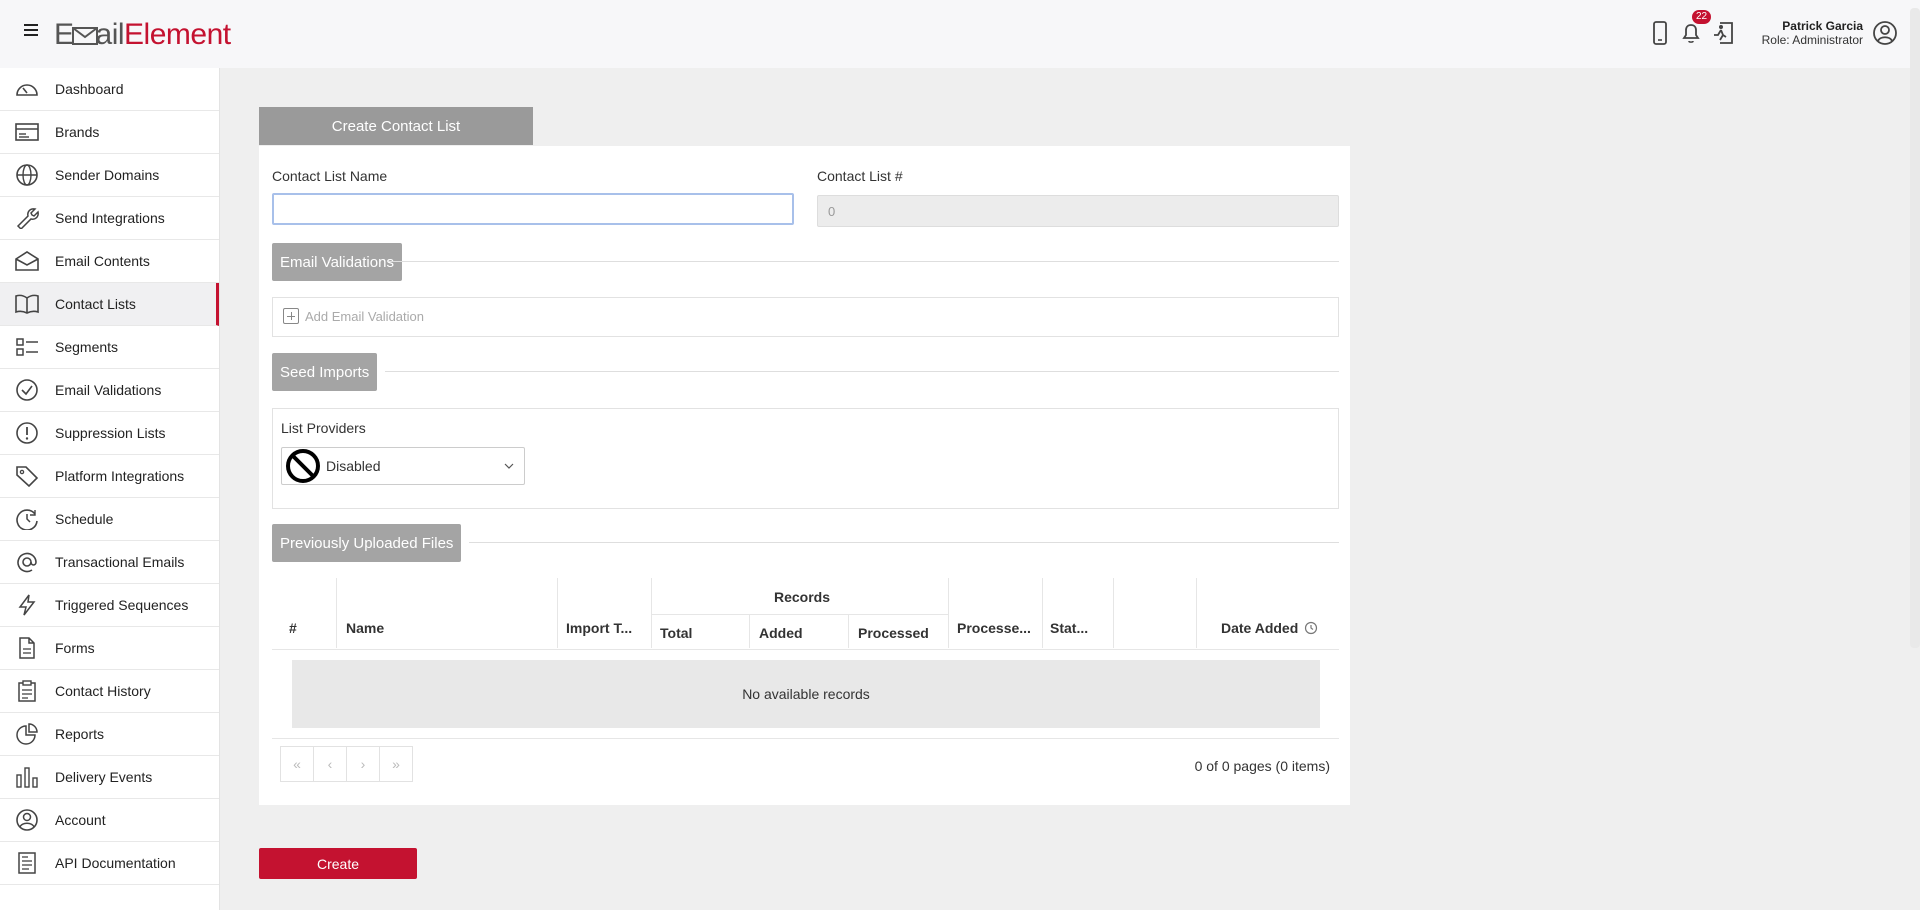 The height and width of the screenshot is (910, 1920). I want to click on sidebar-item-label: Delivery Events, so click(104, 777).